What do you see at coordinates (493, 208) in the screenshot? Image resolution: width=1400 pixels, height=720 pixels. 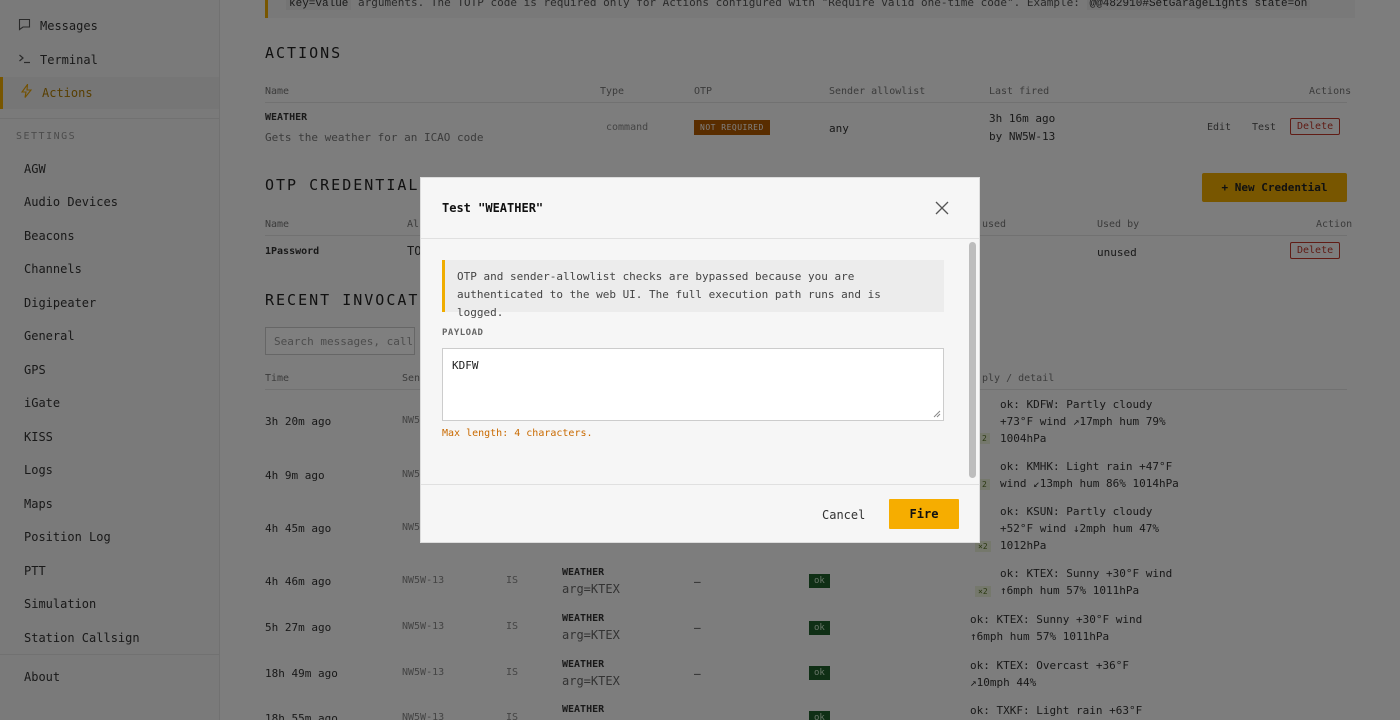 I see `dialog-title: Test "WEATHER"` at bounding box center [493, 208].